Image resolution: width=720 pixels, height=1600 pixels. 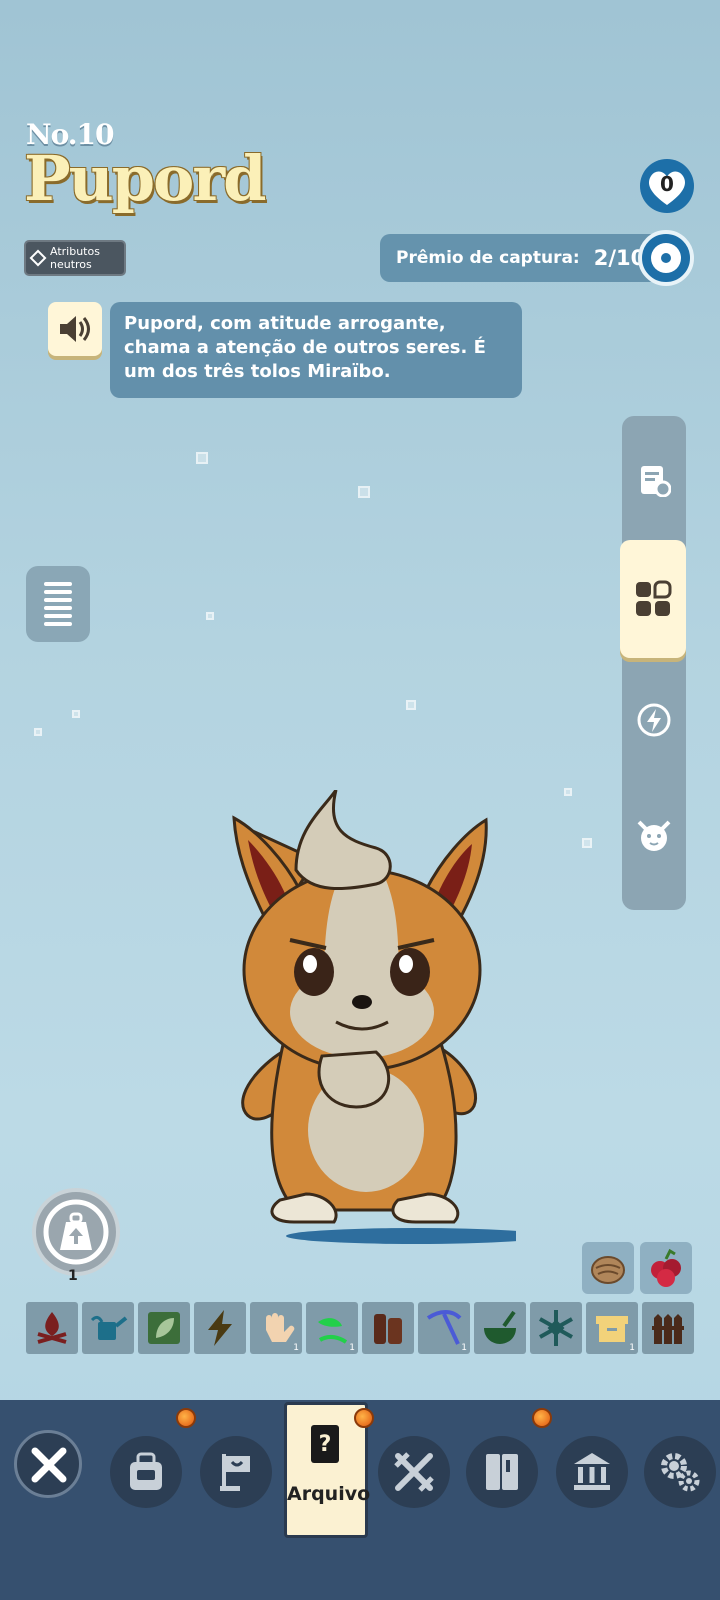 I want to click on swords-icon, so click(x=414, y=1472).